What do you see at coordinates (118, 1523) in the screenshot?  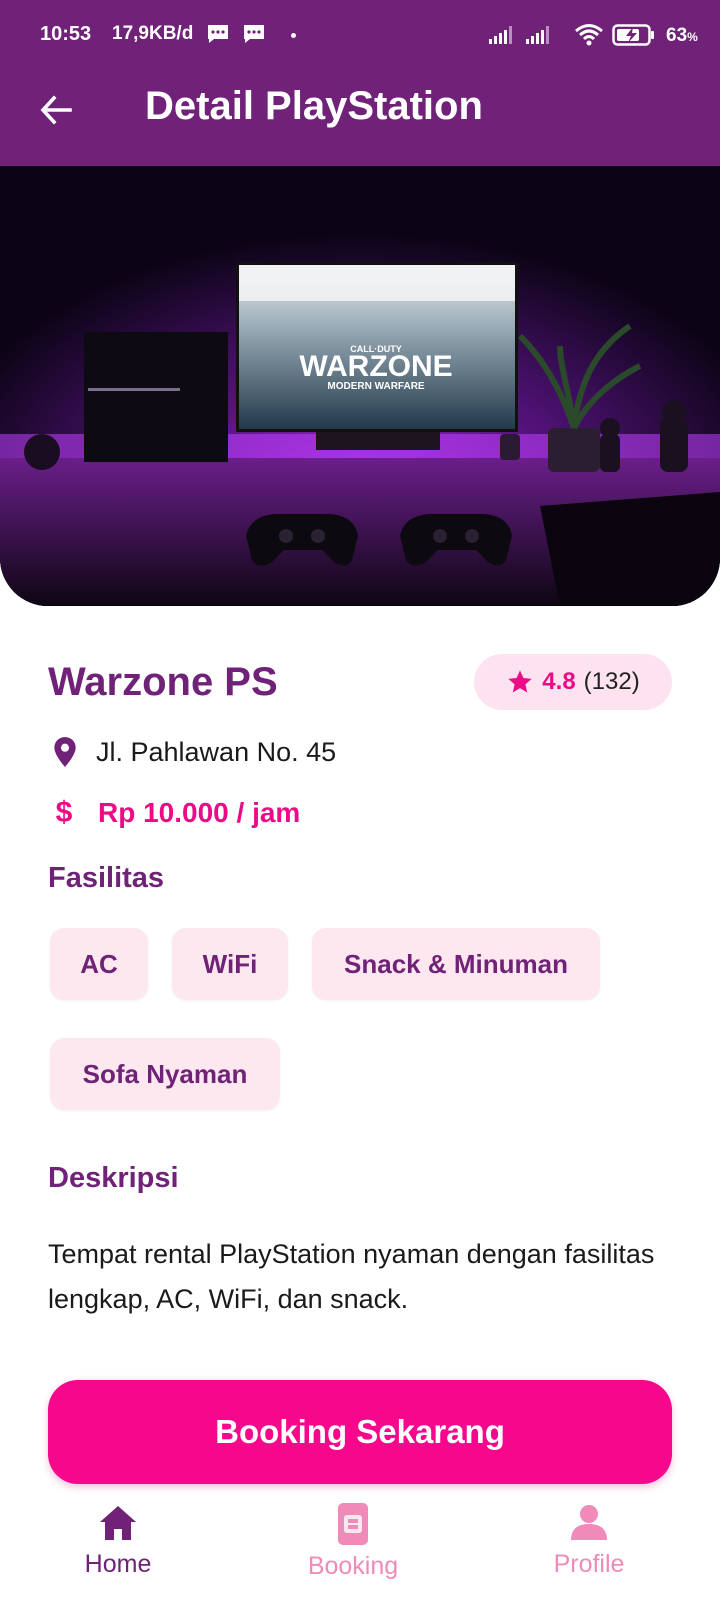 I see `home-icon` at bounding box center [118, 1523].